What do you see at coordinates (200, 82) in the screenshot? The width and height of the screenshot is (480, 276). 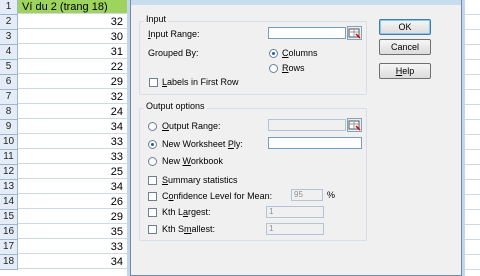 I see `labels-first-row-label: Labels in First Row` at bounding box center [200, 82].